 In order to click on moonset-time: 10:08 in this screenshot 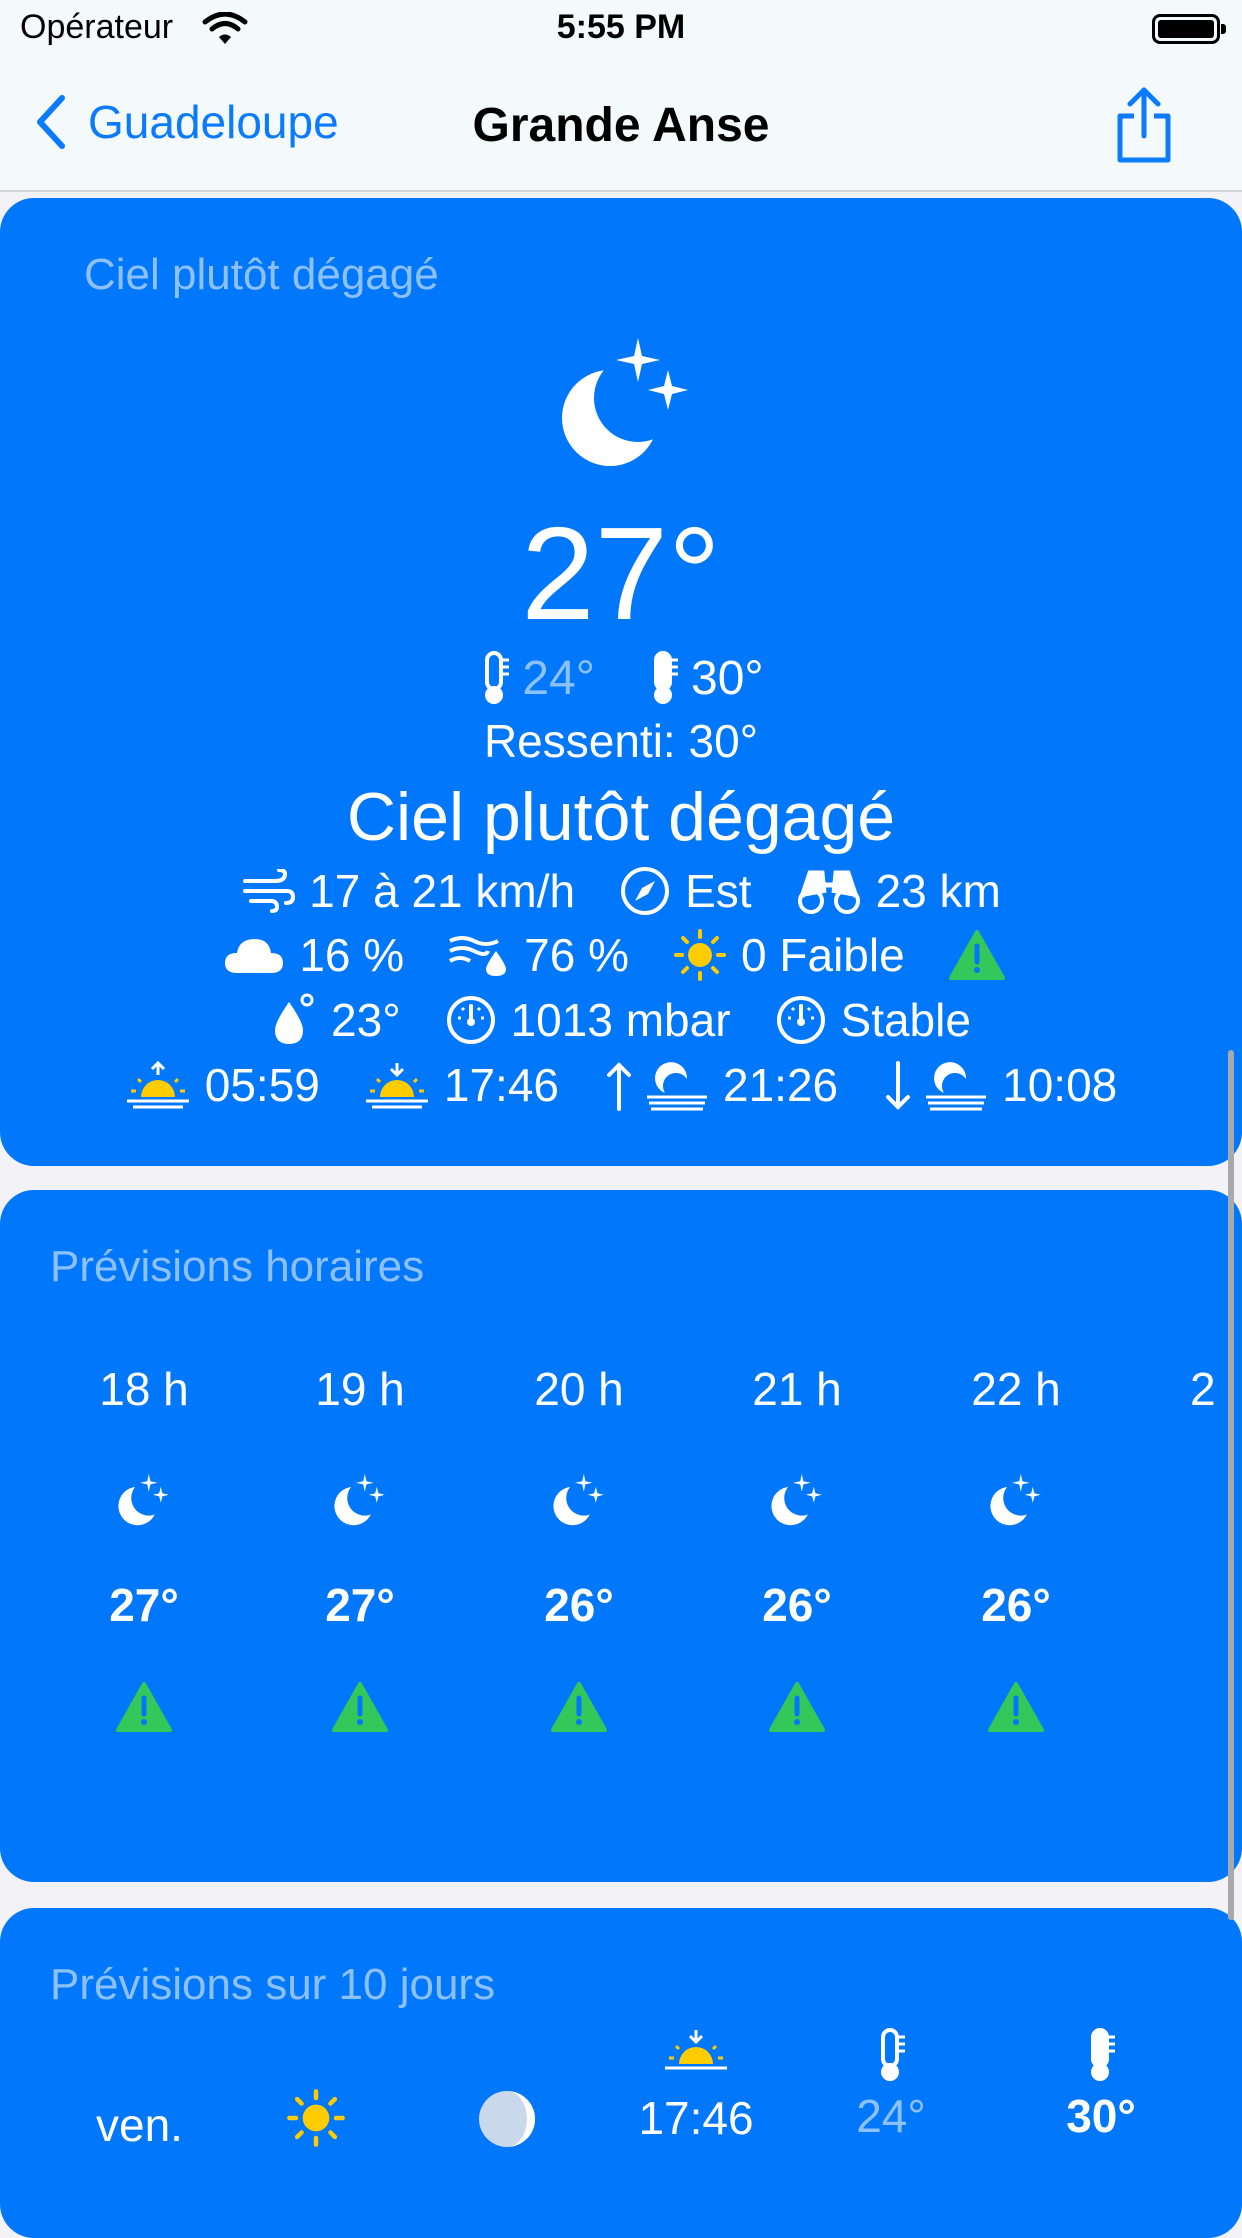, I will do `click(1060, 1085)`.